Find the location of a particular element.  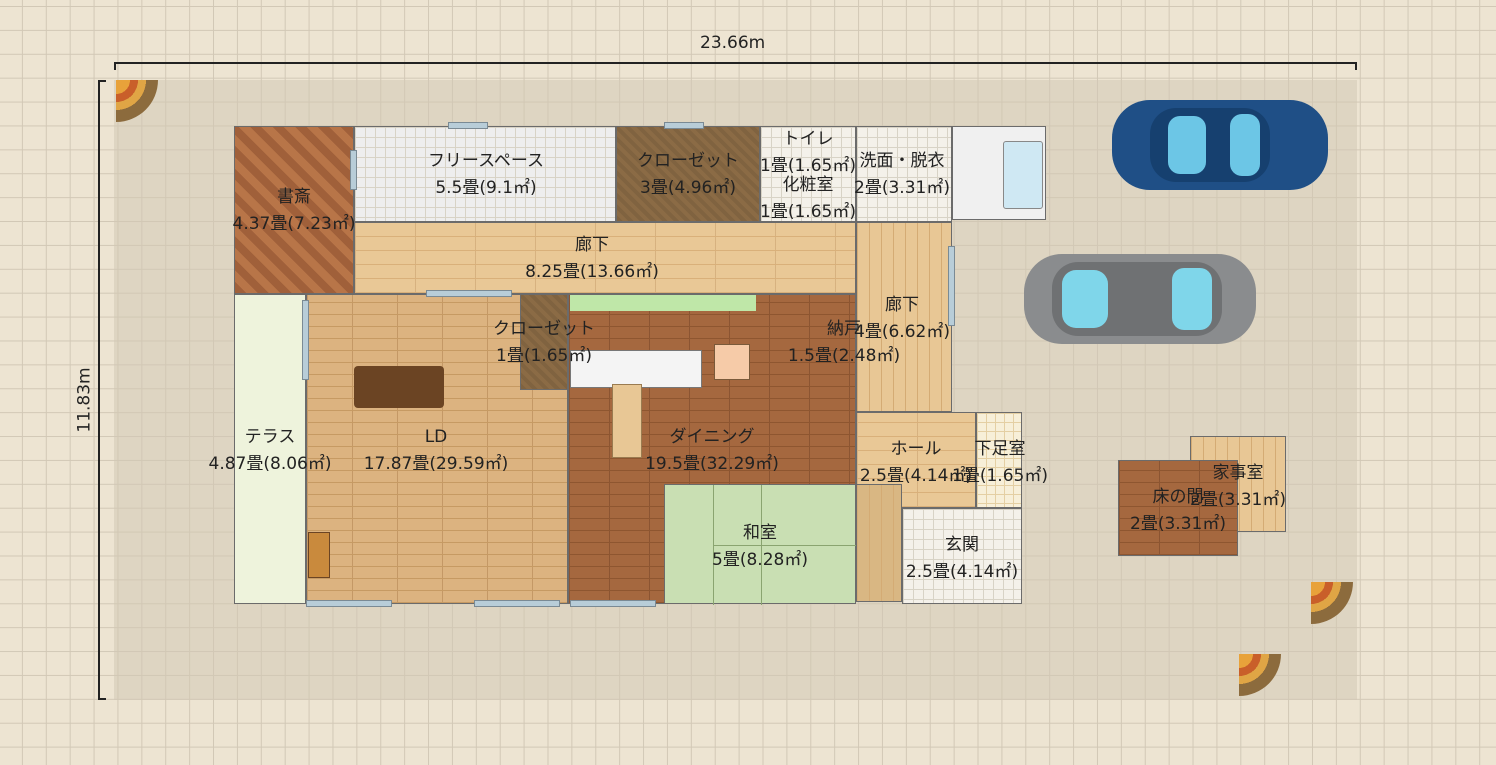

room-area: 4.37畳(7.23㎡) is located at coordinates (294, 224).